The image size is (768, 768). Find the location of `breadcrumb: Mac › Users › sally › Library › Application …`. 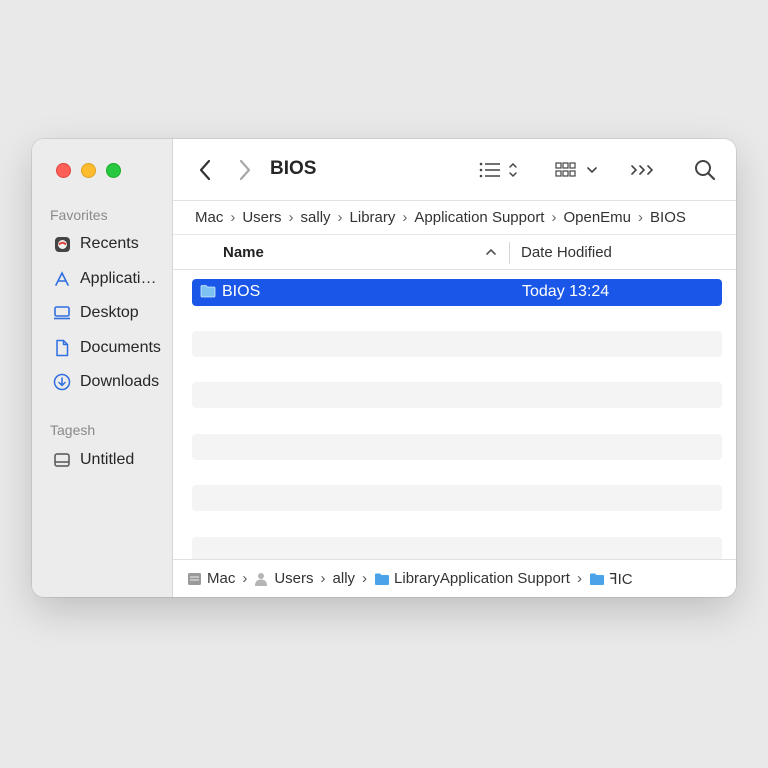

breadcrumb: Mac › Users › sally › Library › Application … is located at coordinates (454, 218).